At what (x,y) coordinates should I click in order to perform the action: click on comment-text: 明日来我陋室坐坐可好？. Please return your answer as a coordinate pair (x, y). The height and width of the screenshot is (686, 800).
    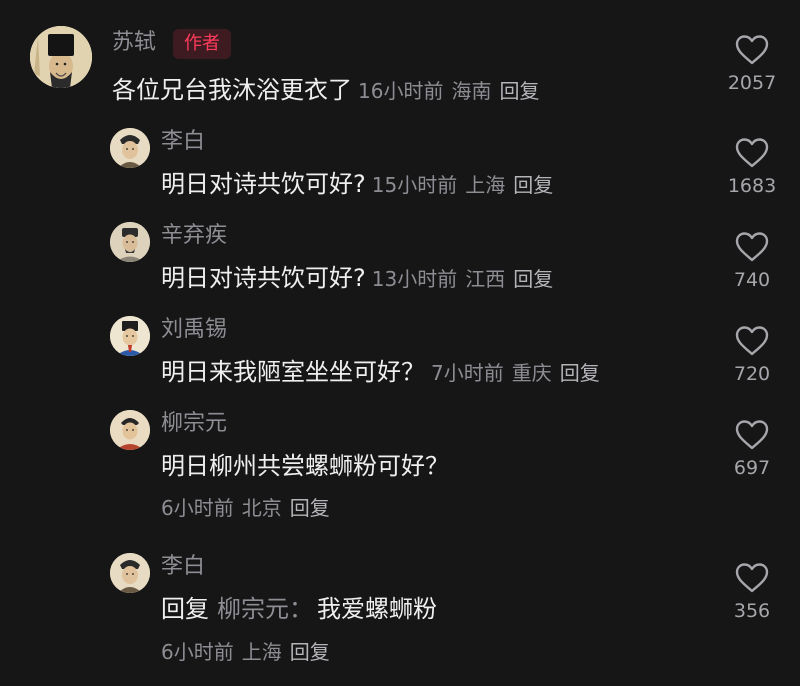
    Looking at the image, I should click on (293, 372).